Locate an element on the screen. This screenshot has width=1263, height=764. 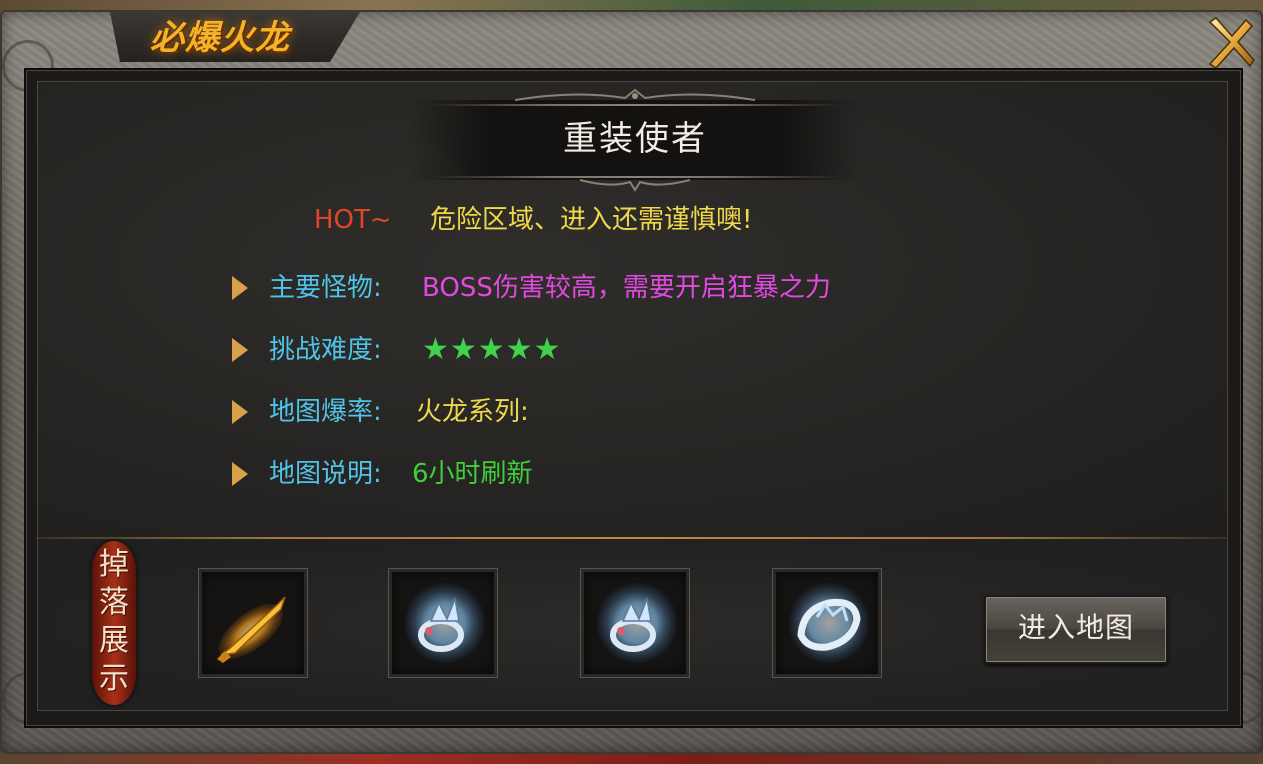
silver-bracelet-icon is located at coordinates (829, 623).